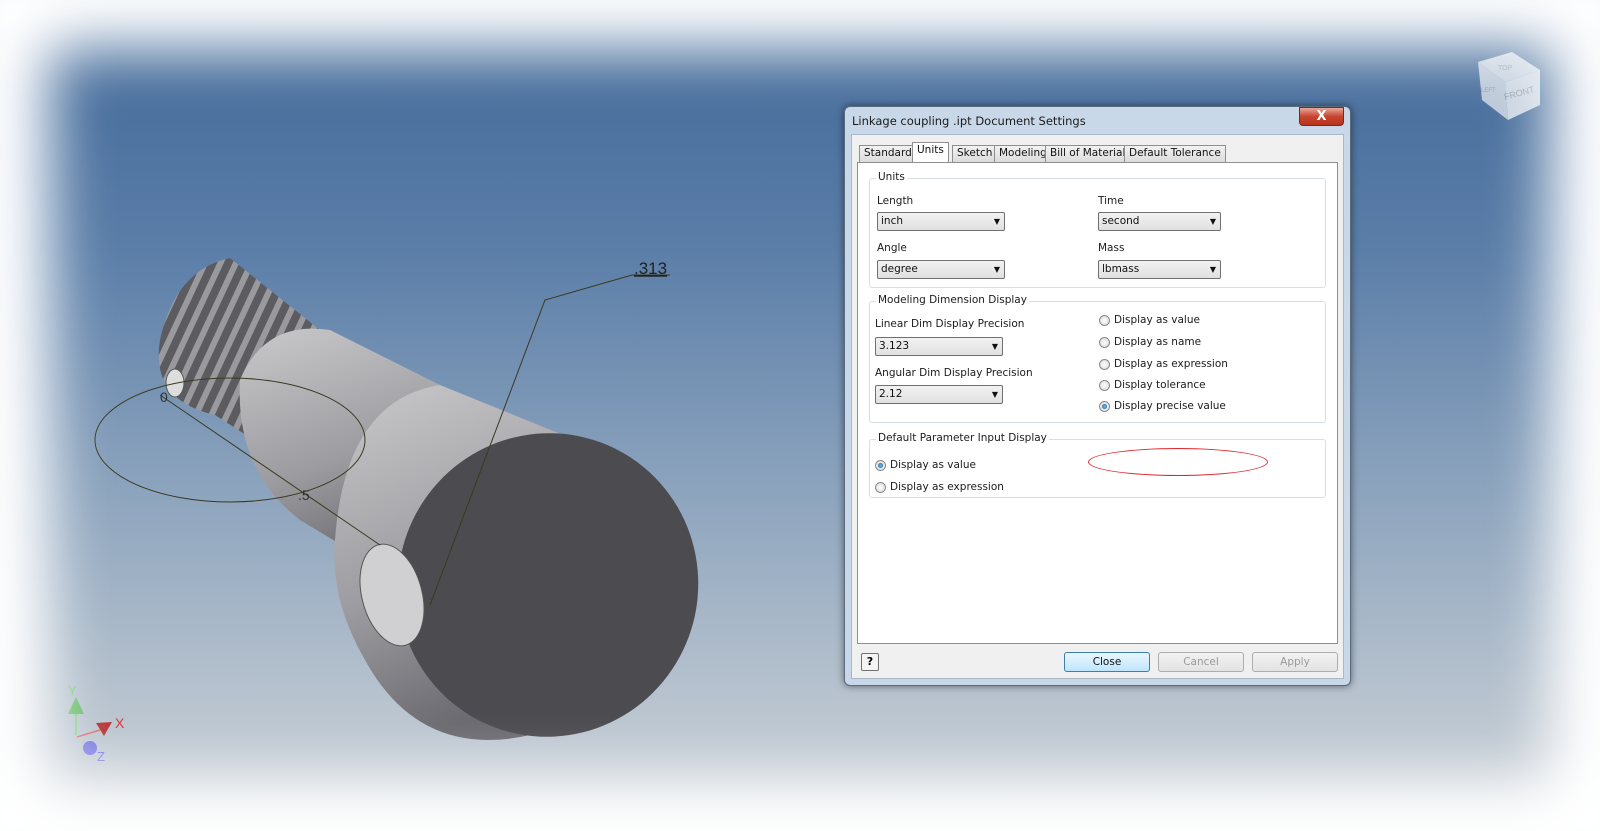  What do you see at coordinates (304, 495) in the screenshot?
I see `dimension-5: .5` at bounding box center [304, 495].